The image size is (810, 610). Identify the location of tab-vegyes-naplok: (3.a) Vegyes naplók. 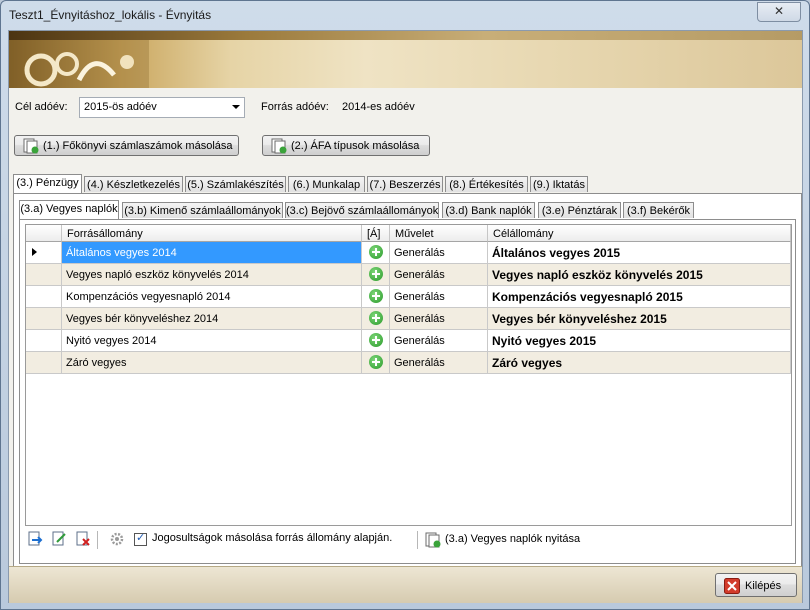
(69, 209).